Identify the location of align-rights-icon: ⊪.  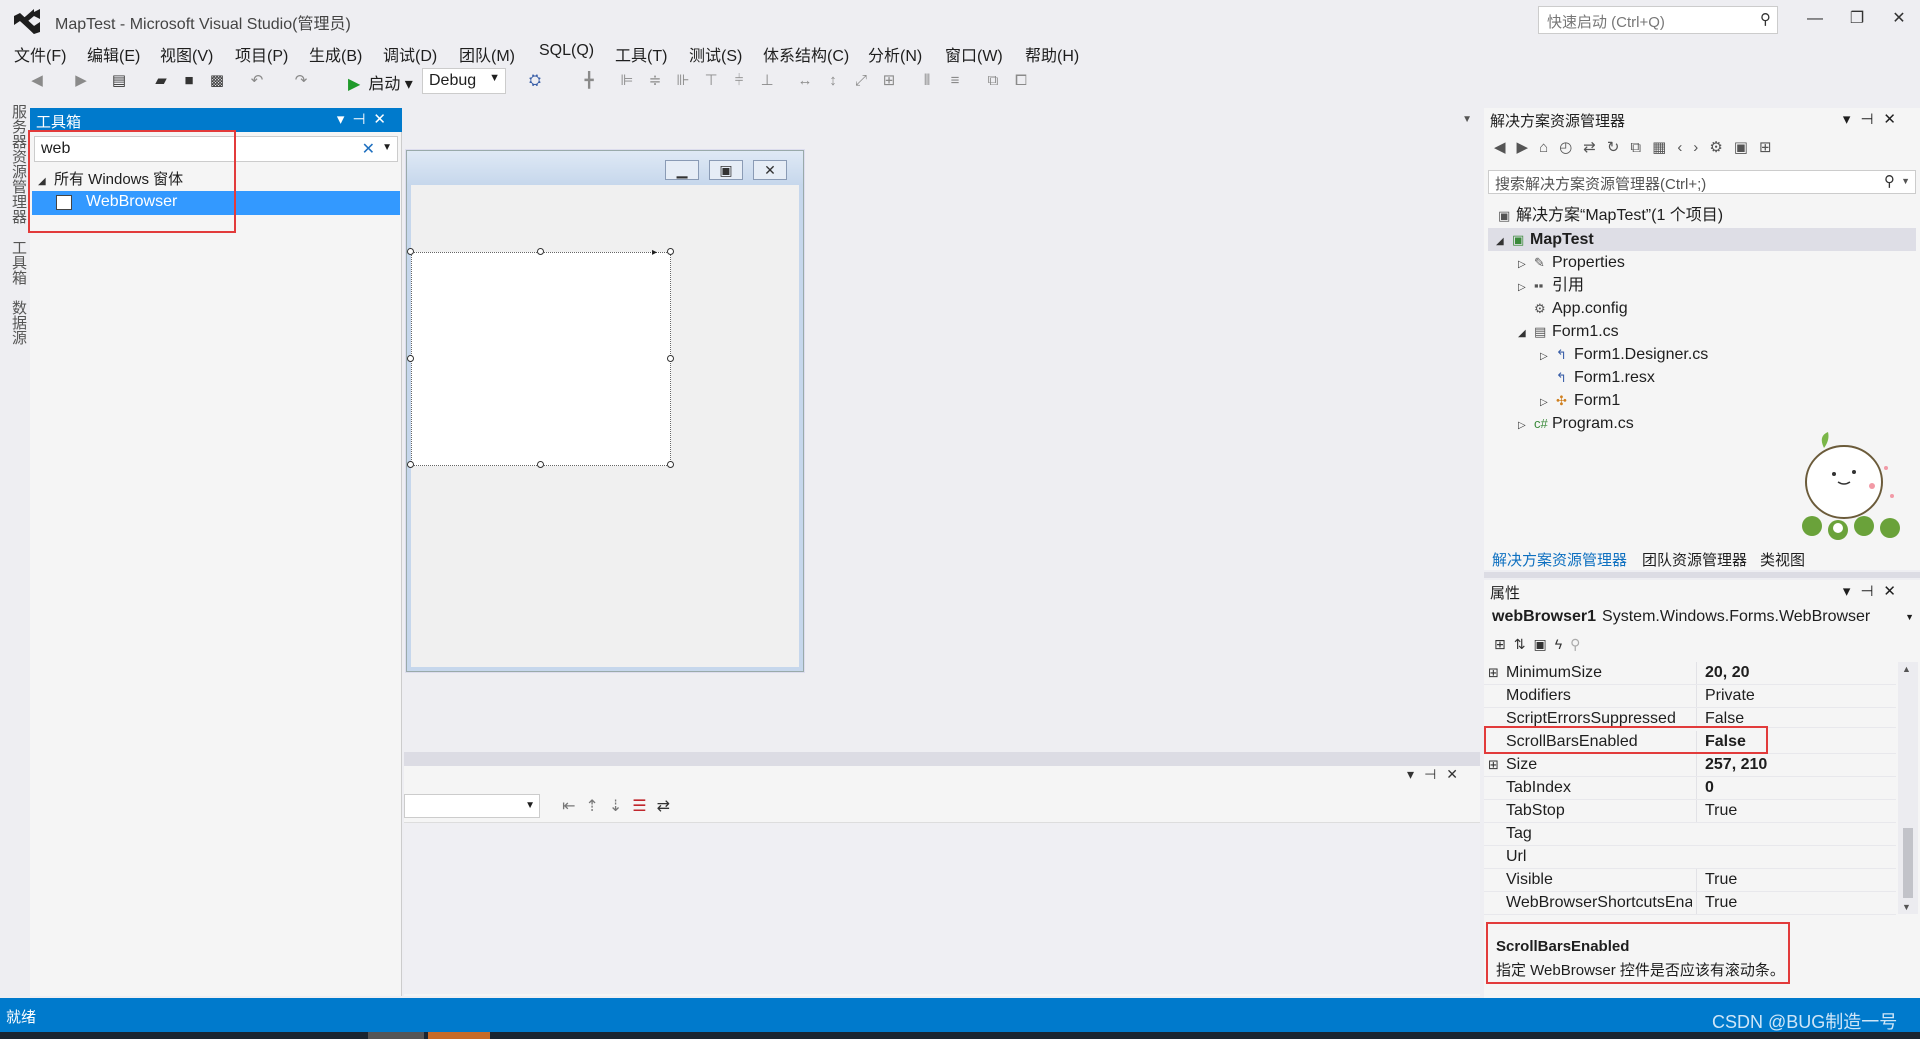
(683, 81).